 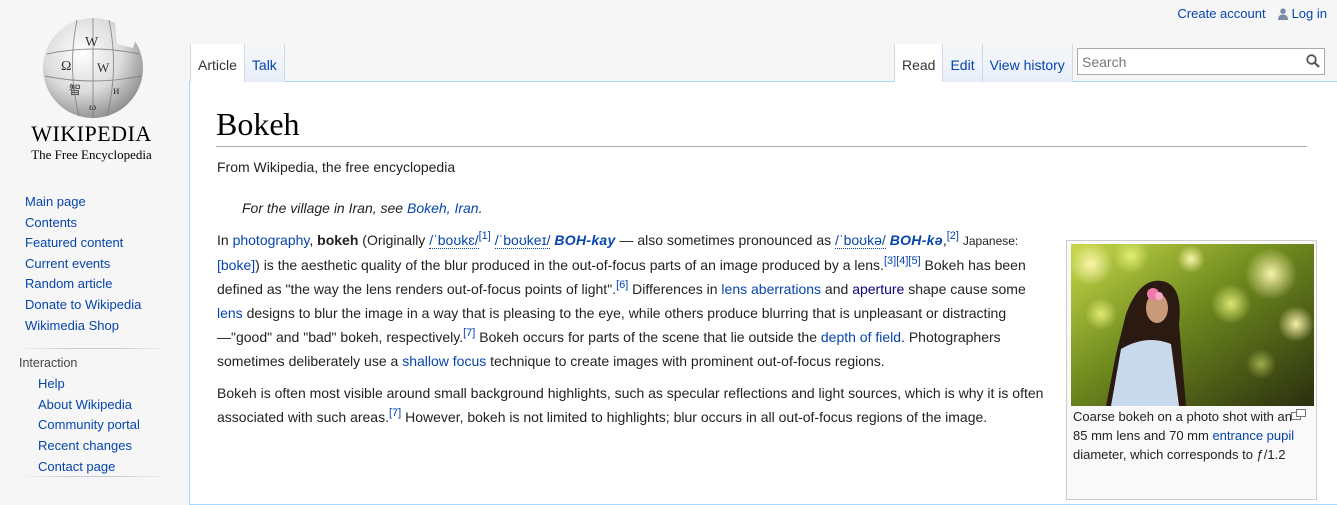 What do you see at coordinates (522, 240) in the screenshot?
I see `ipa-pronunciation-2: /ˈboʊkeɪ/` at bounding box center [522, 240].